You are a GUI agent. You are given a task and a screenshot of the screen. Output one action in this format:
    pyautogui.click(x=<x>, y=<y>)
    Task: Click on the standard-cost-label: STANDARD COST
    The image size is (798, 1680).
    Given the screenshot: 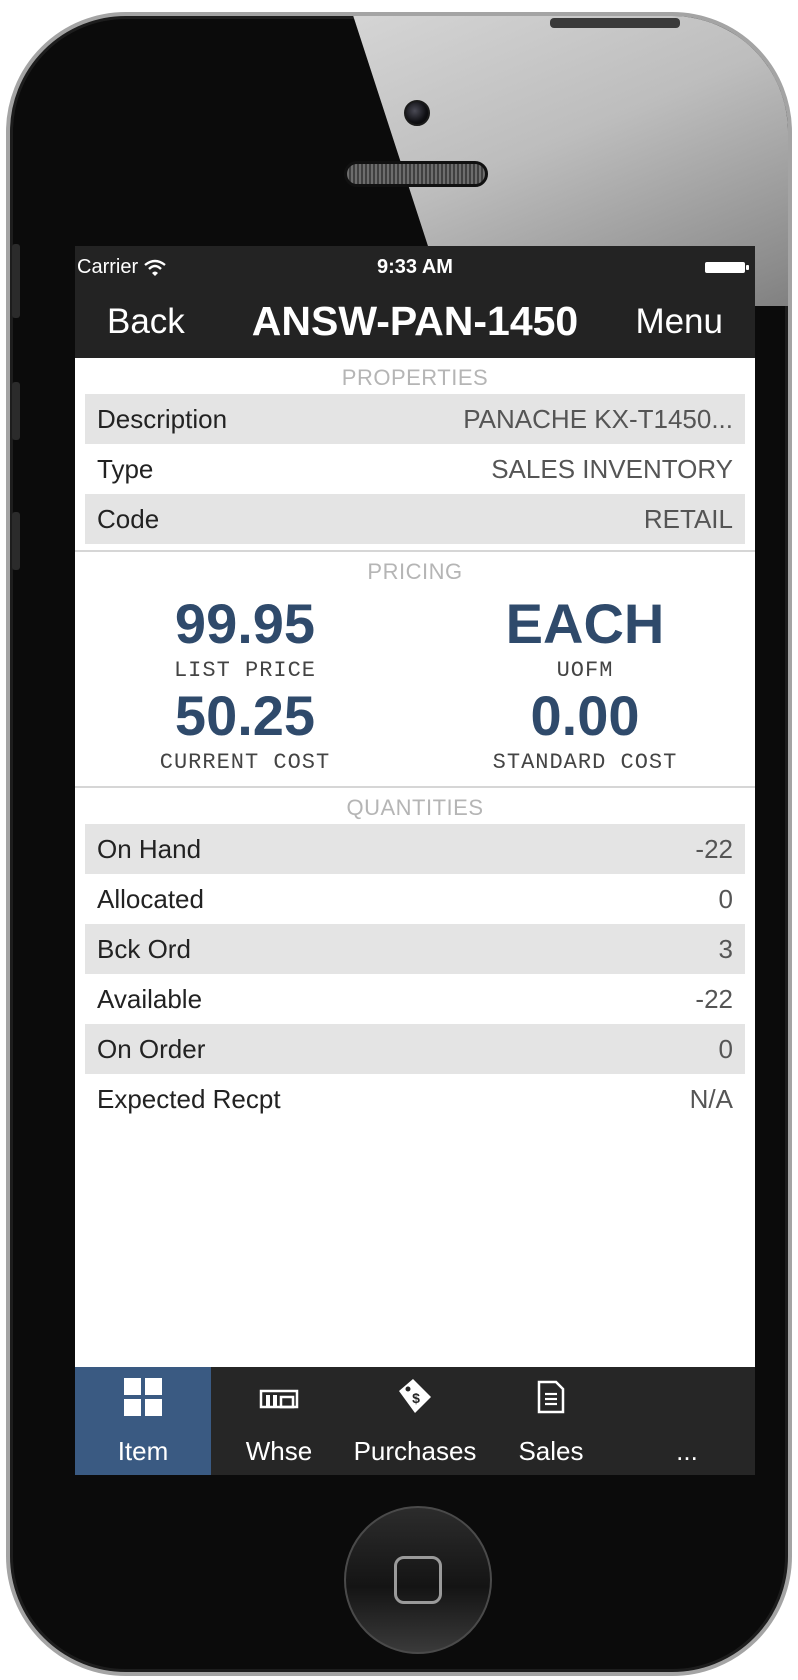 What is the action you would take?
    pyautogui.click(x=585, y=762)
    